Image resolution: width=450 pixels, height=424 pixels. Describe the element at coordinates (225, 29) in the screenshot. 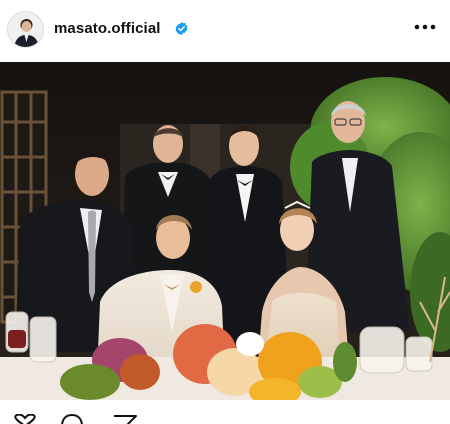

I see `post-header: masato.official` at that location.